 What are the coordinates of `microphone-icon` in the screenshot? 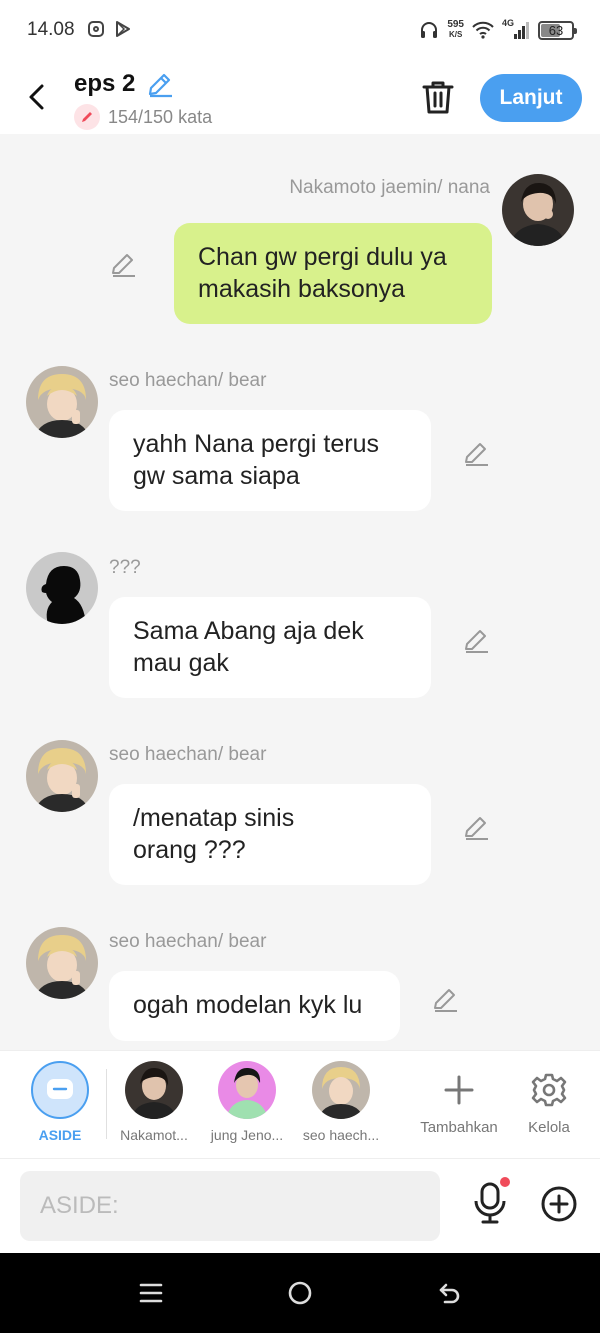 It's located at (490, 1203).